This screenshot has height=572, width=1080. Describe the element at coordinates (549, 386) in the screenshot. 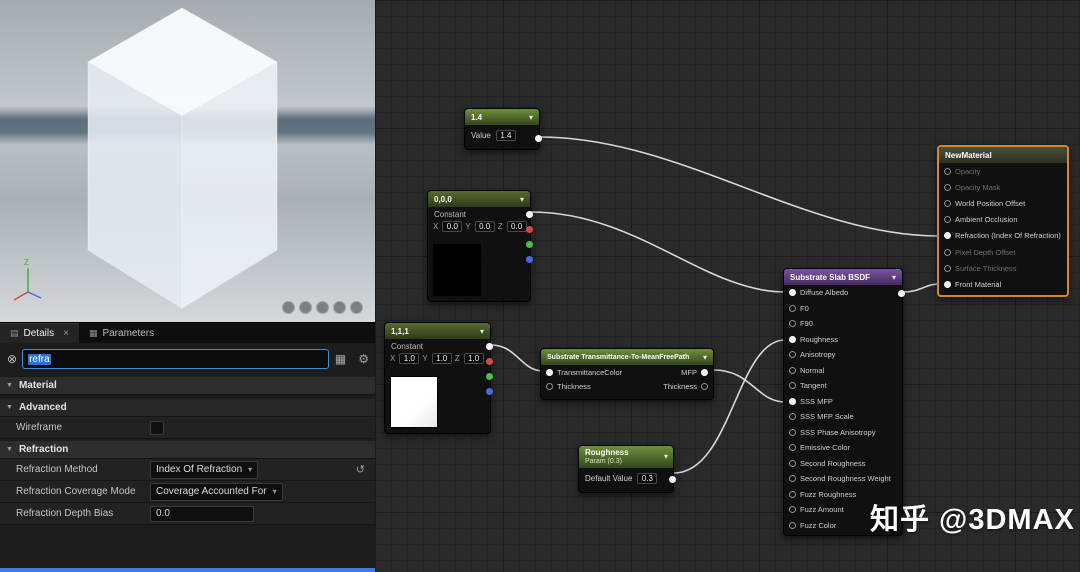

I see `input-pin-thickness` at that location.